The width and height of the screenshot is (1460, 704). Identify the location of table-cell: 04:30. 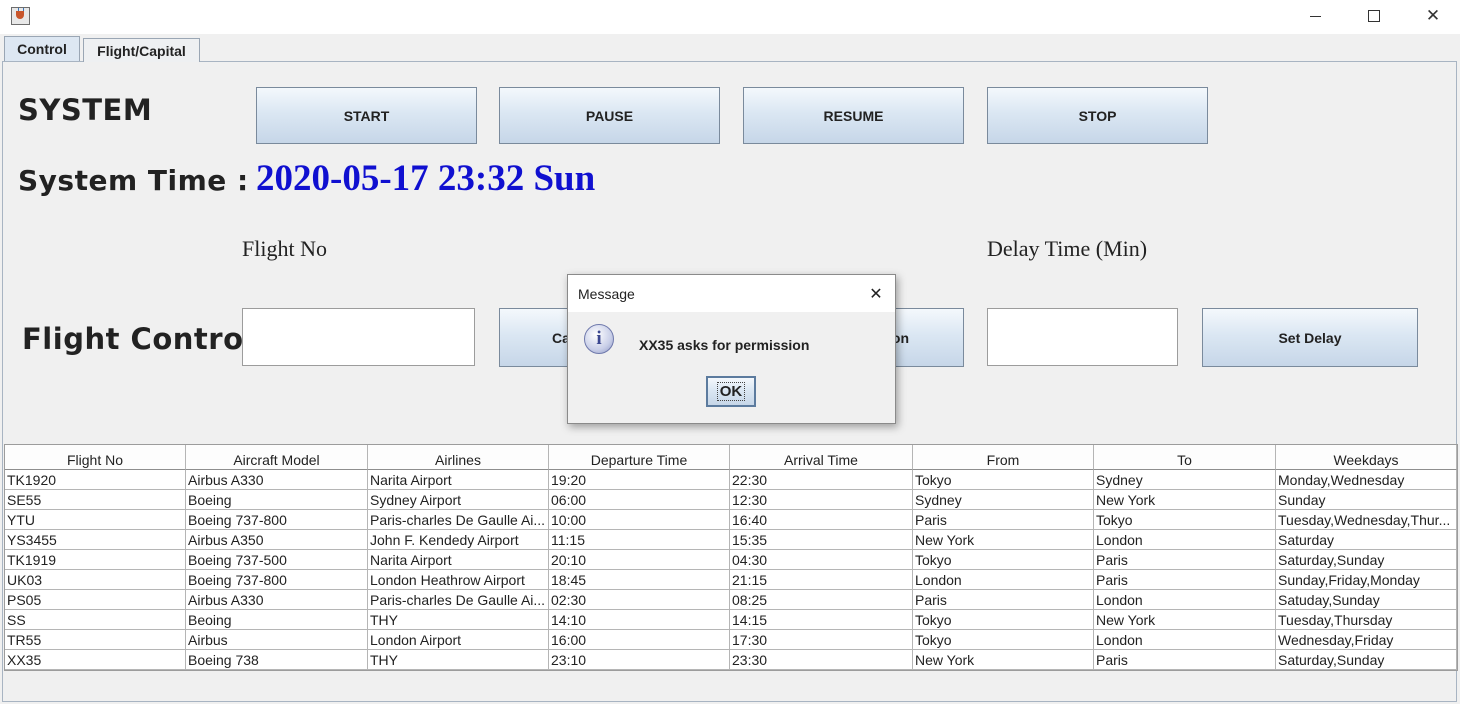
(821, 560).